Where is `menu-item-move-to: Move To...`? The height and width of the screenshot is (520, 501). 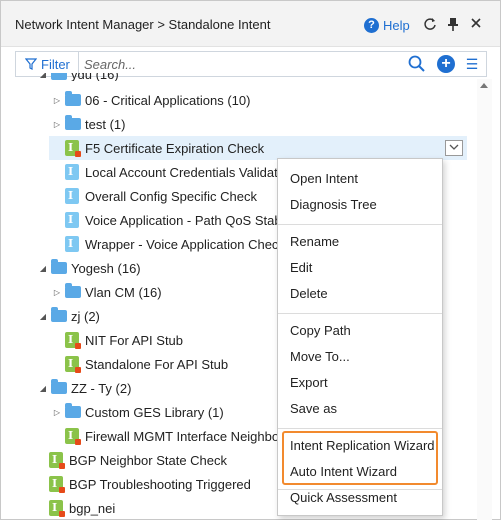 menu-item-move-to: Move To... is located at coordinates (320, 357).